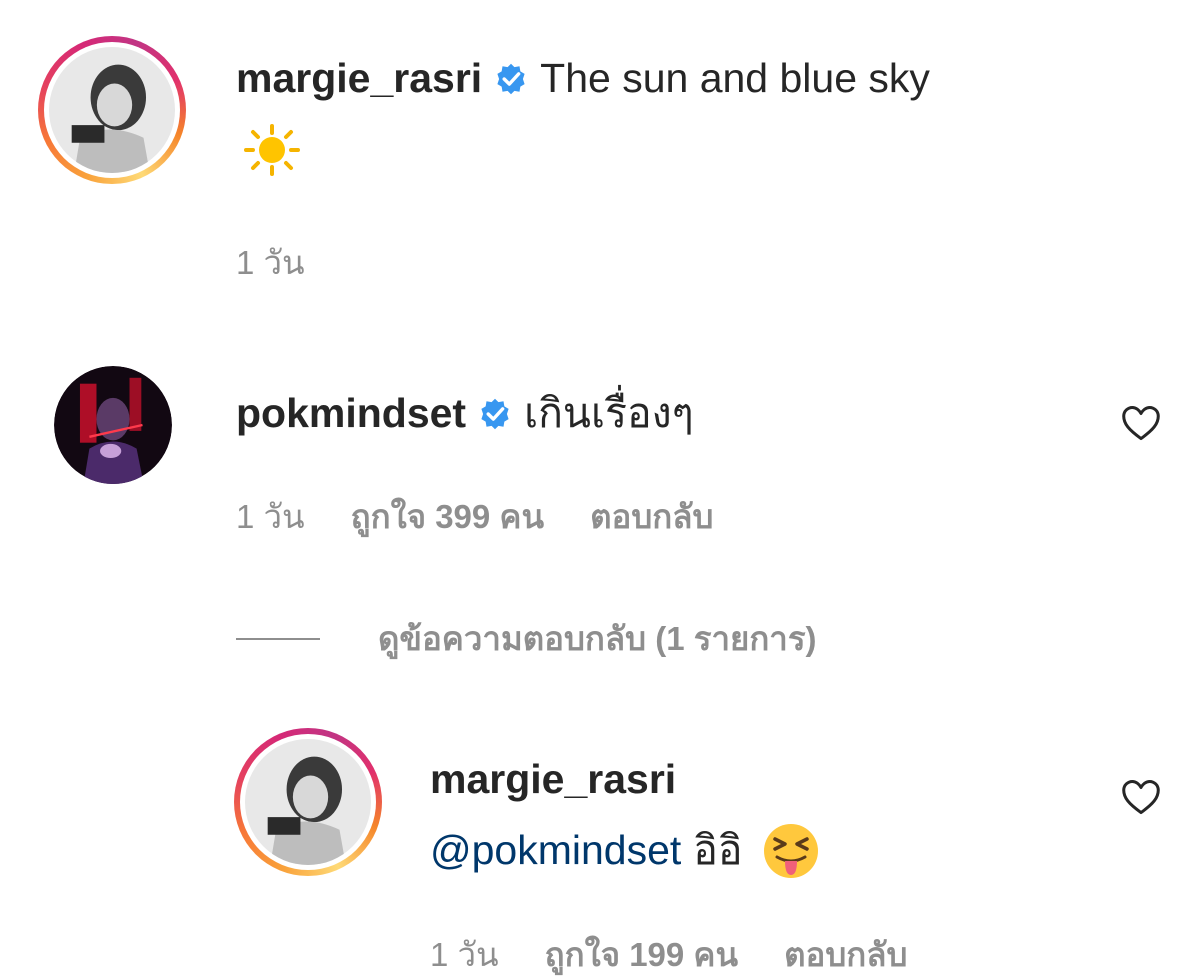 The height and width of the screenshot is (979, 1200). Describe the element at coordinates (272, 150) in the screenshot. I see `sun-emoji` at that location.